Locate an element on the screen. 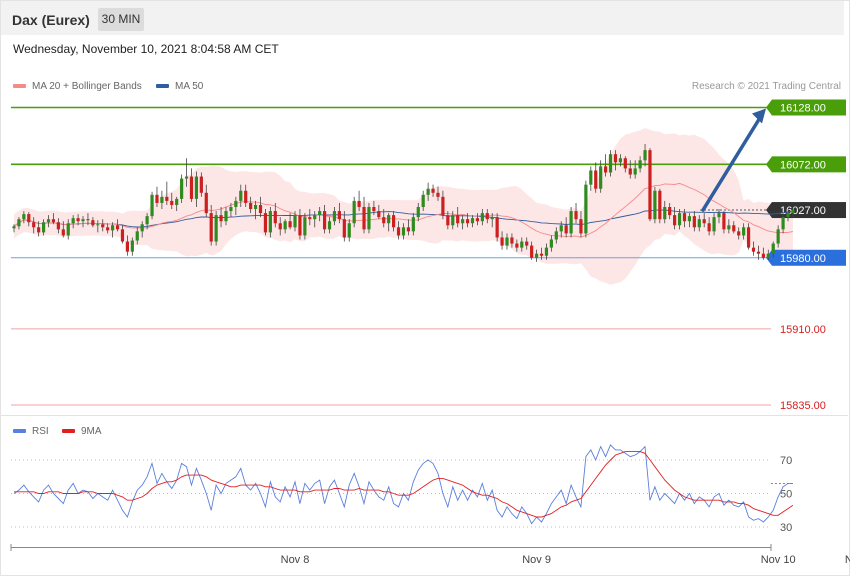  level-label-16072.00: 16072.00 is located at coordinates (803, 165).